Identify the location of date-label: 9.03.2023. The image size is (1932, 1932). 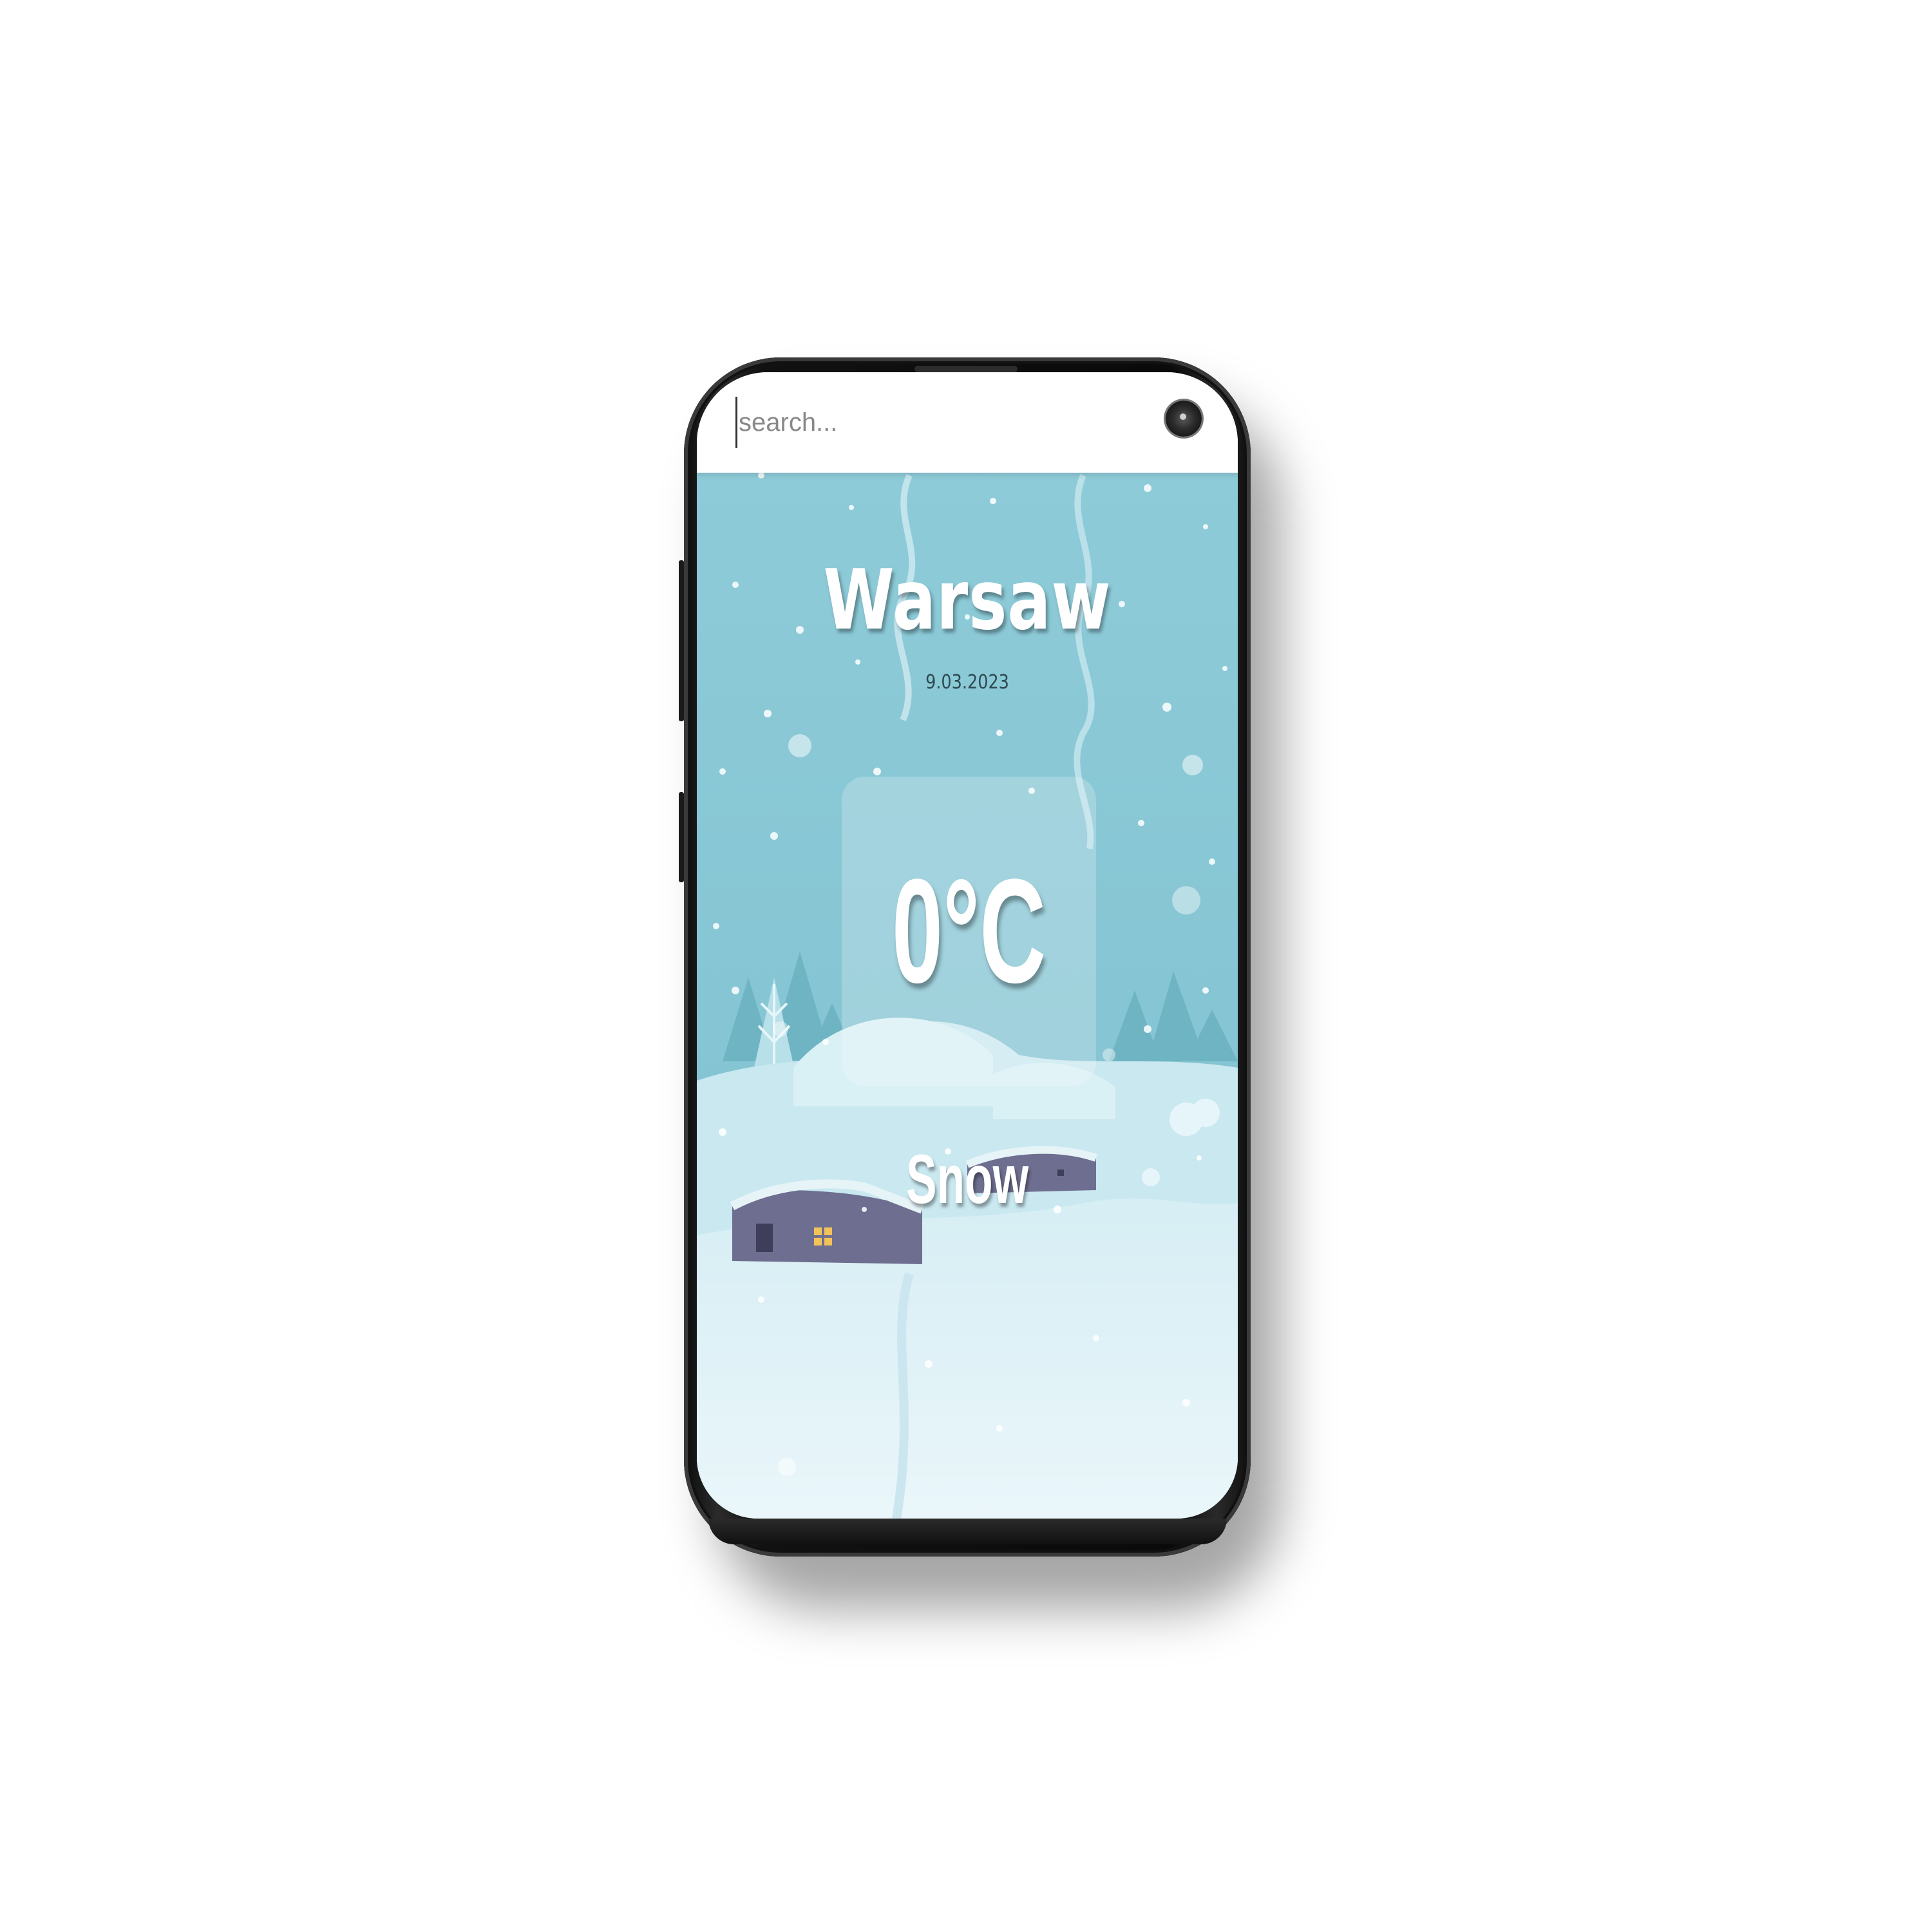
(967, 683).